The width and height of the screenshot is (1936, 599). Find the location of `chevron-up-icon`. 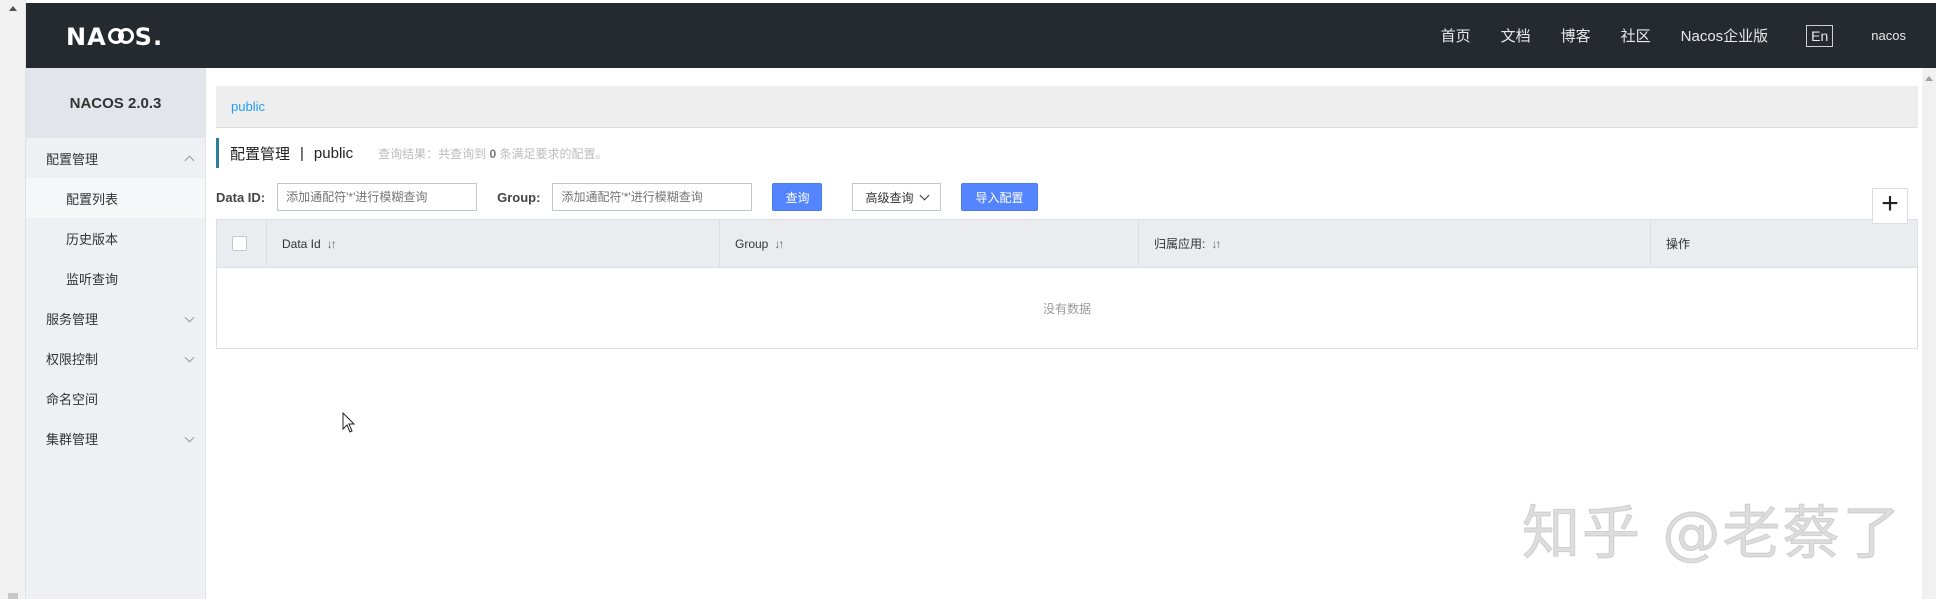

chevron-up-icon is located at coordinates (189, 160).